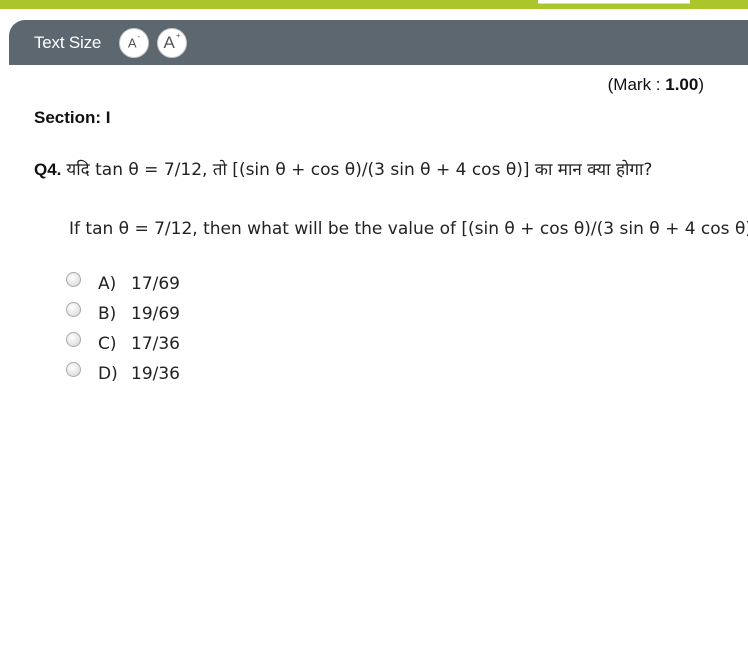 The width and height of the screenshot is (748, 672). What do you see at coordinates (655, 84) in the screenshot?
I see `question-mark: (Mark : 1.00)` at bounding box center [655, 84].